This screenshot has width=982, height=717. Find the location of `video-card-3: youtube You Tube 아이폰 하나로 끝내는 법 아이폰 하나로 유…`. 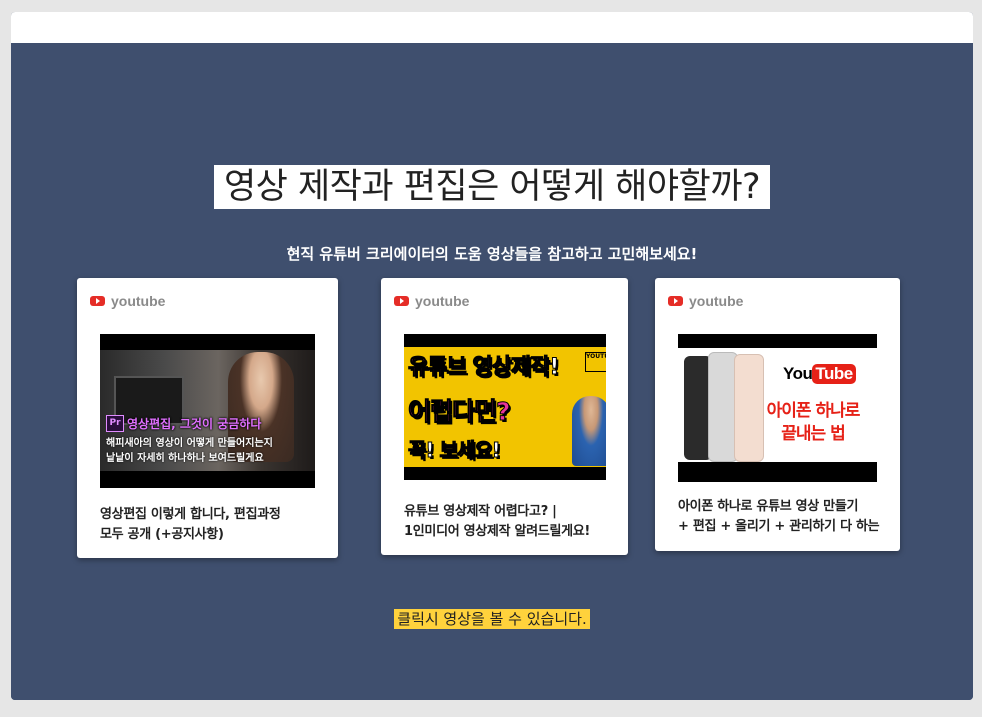

video-card-3: youtube You Tube 아이폰 하나로 끝내는 법 아이폰 하나로 유… is located at coordinates (777, 414).